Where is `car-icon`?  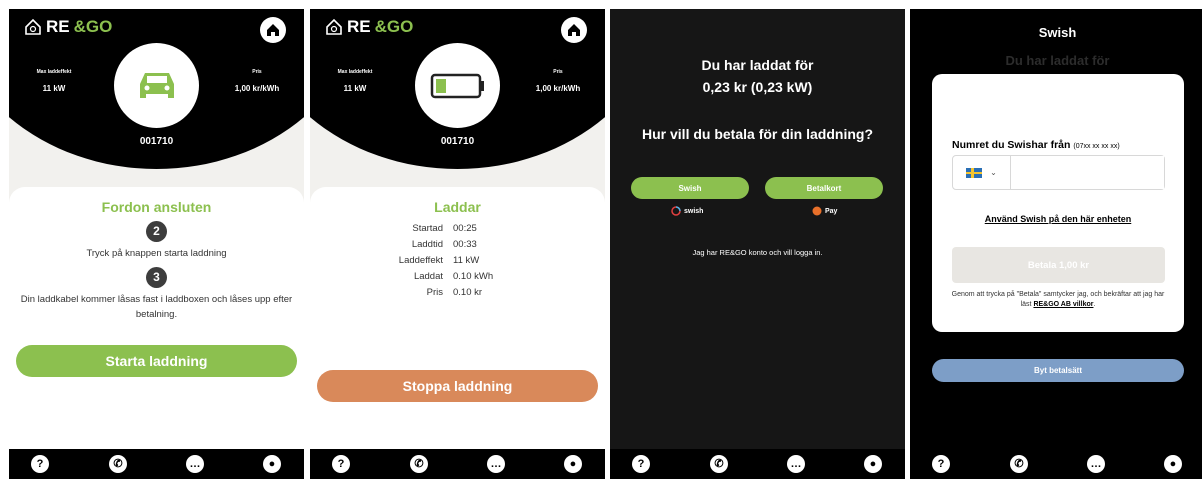
car-icon is located at coordinates (156, 85).